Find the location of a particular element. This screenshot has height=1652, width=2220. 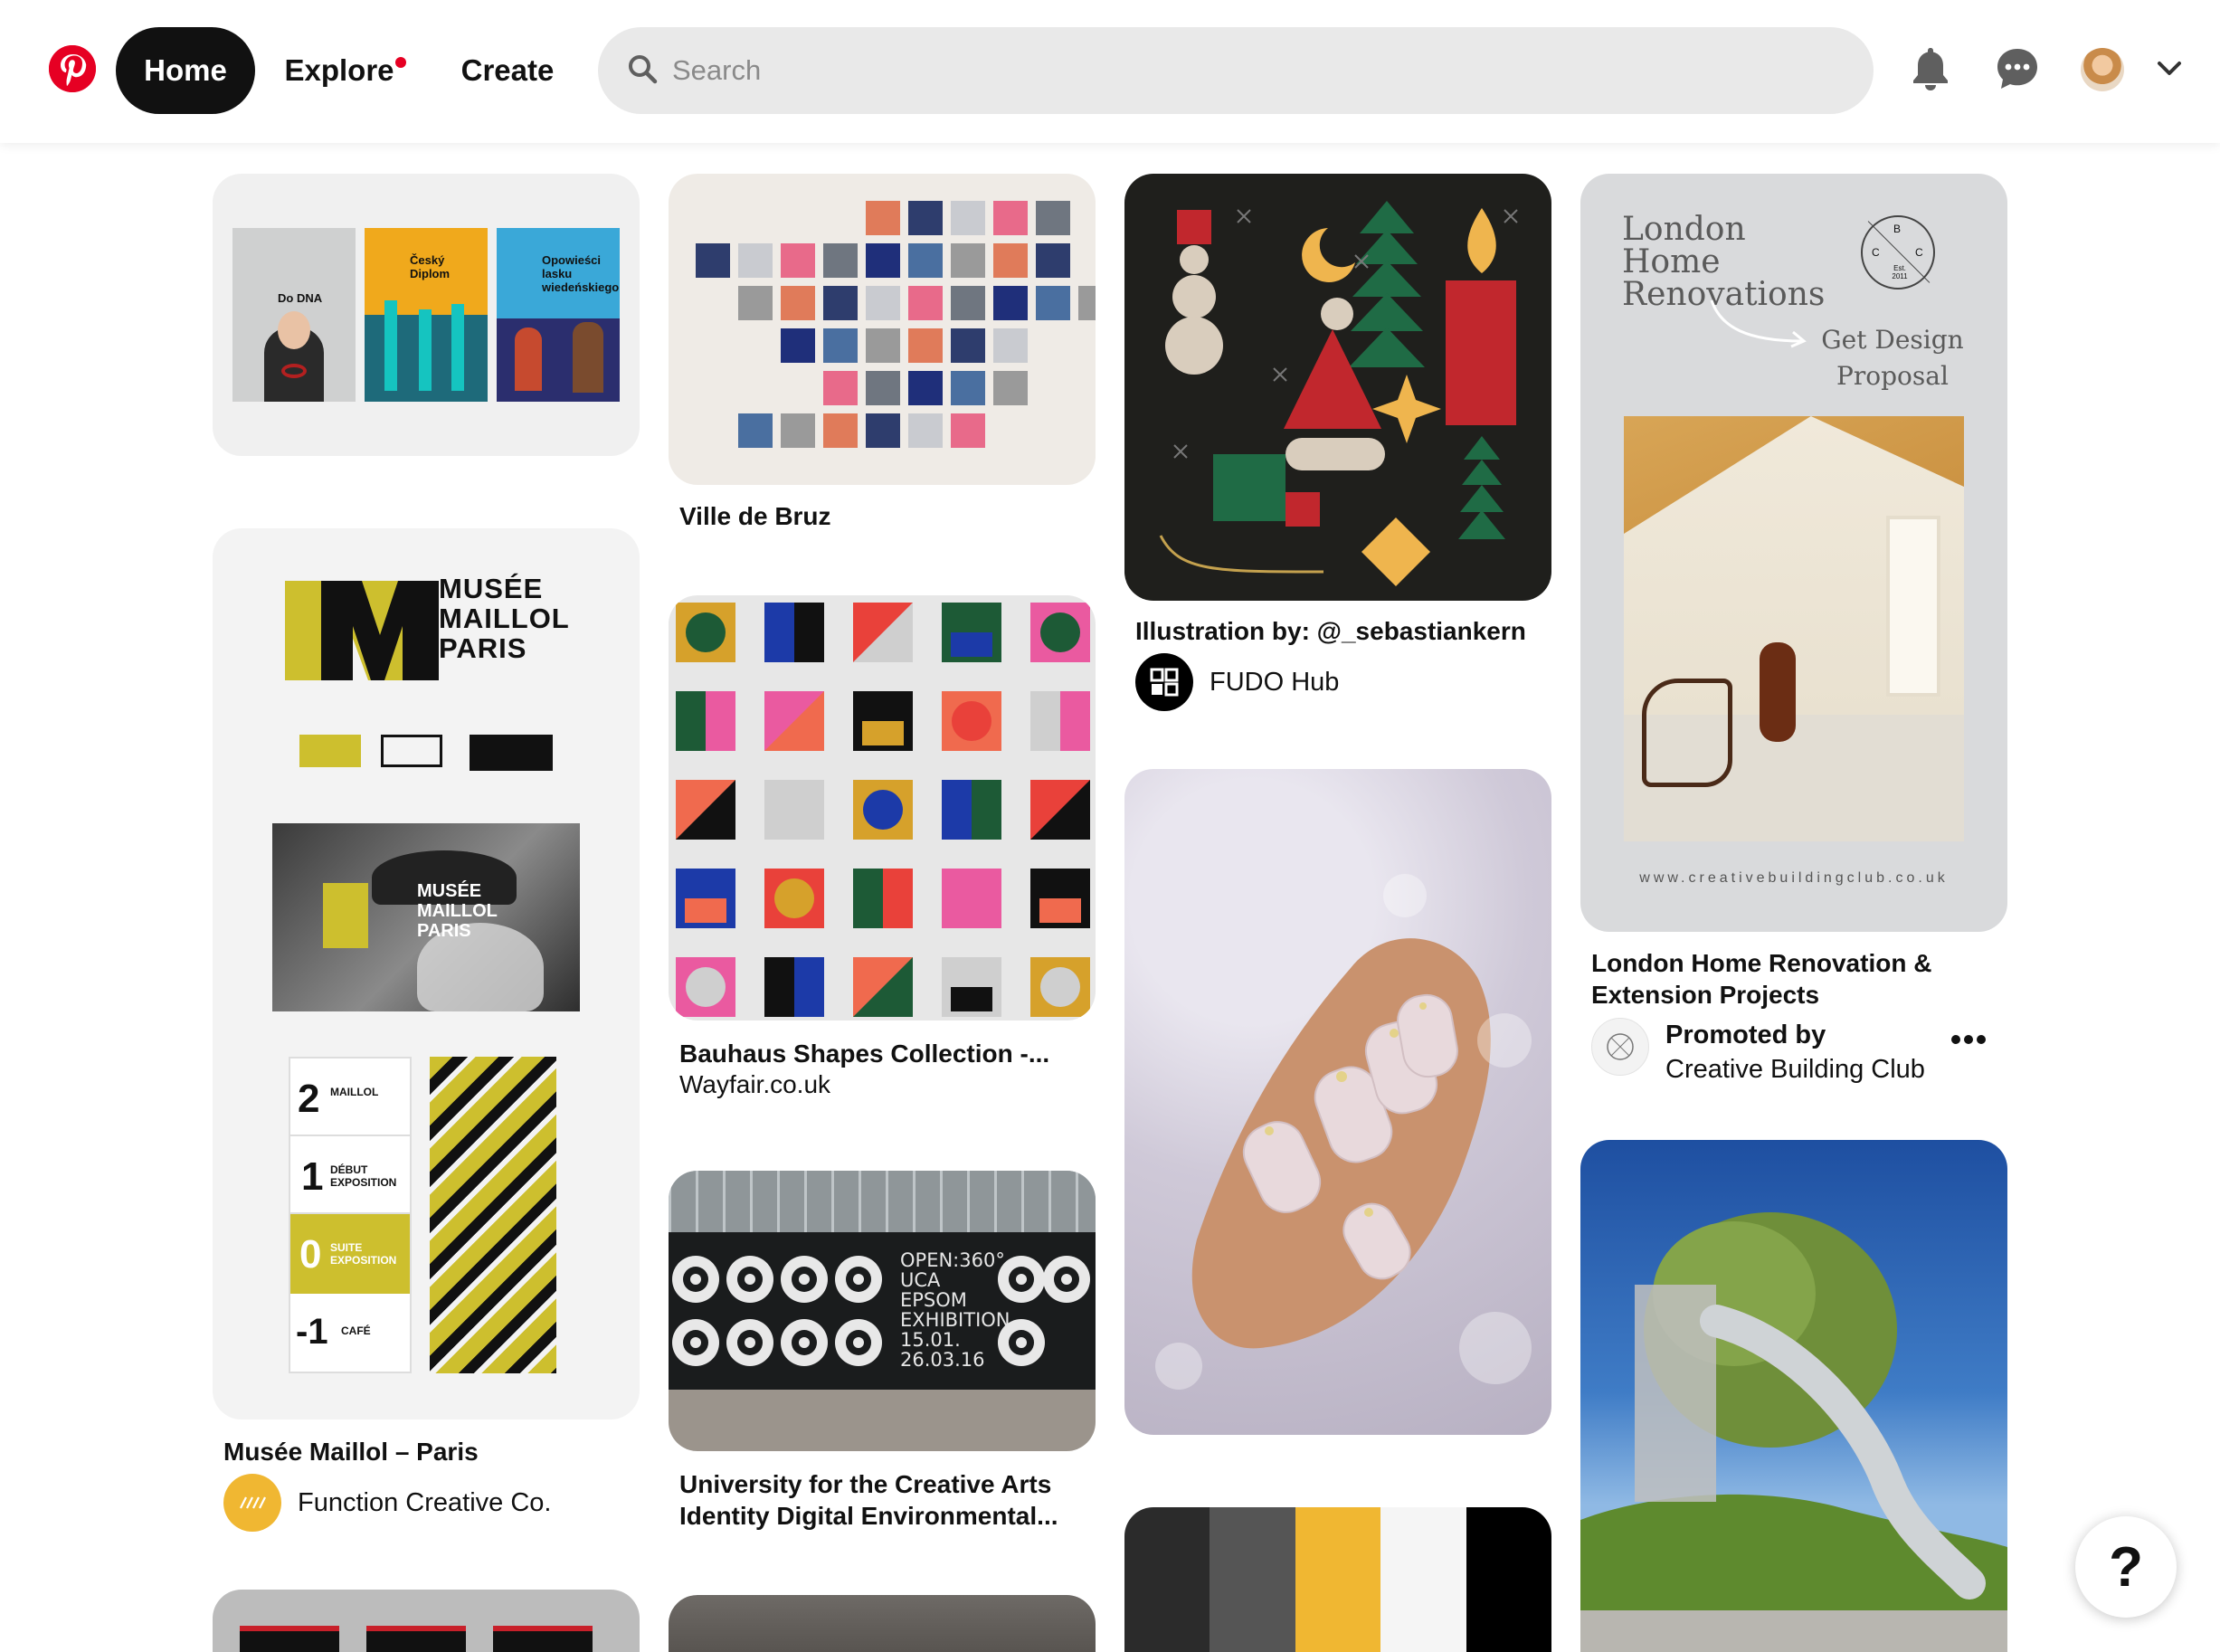

ad-url: www.creativebuildingclub.co.uk is located at coordinates (1794, 878).